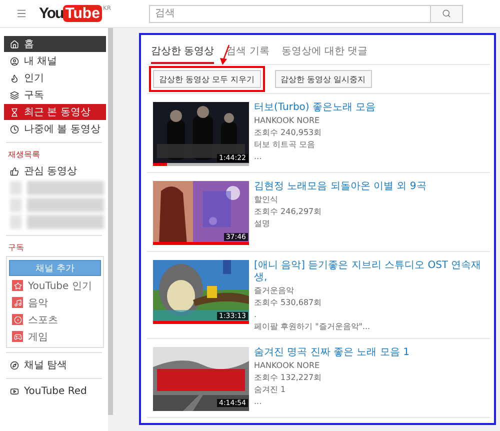 This screenshot has height=431, width=500. Describe the element at coordinates (288, 211) in the screenshot. I see `view-count: 조회수 246,297회` at that location.